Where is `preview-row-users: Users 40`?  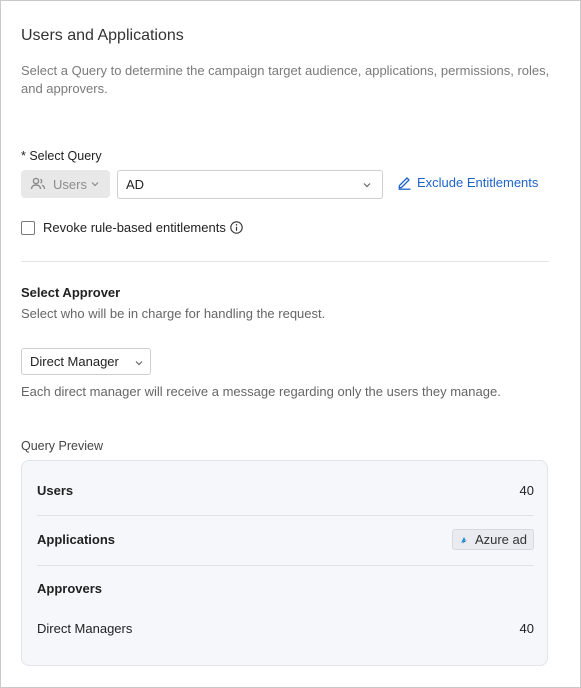
preview-row-users: Users 40 is located at coordinates (285, 490).